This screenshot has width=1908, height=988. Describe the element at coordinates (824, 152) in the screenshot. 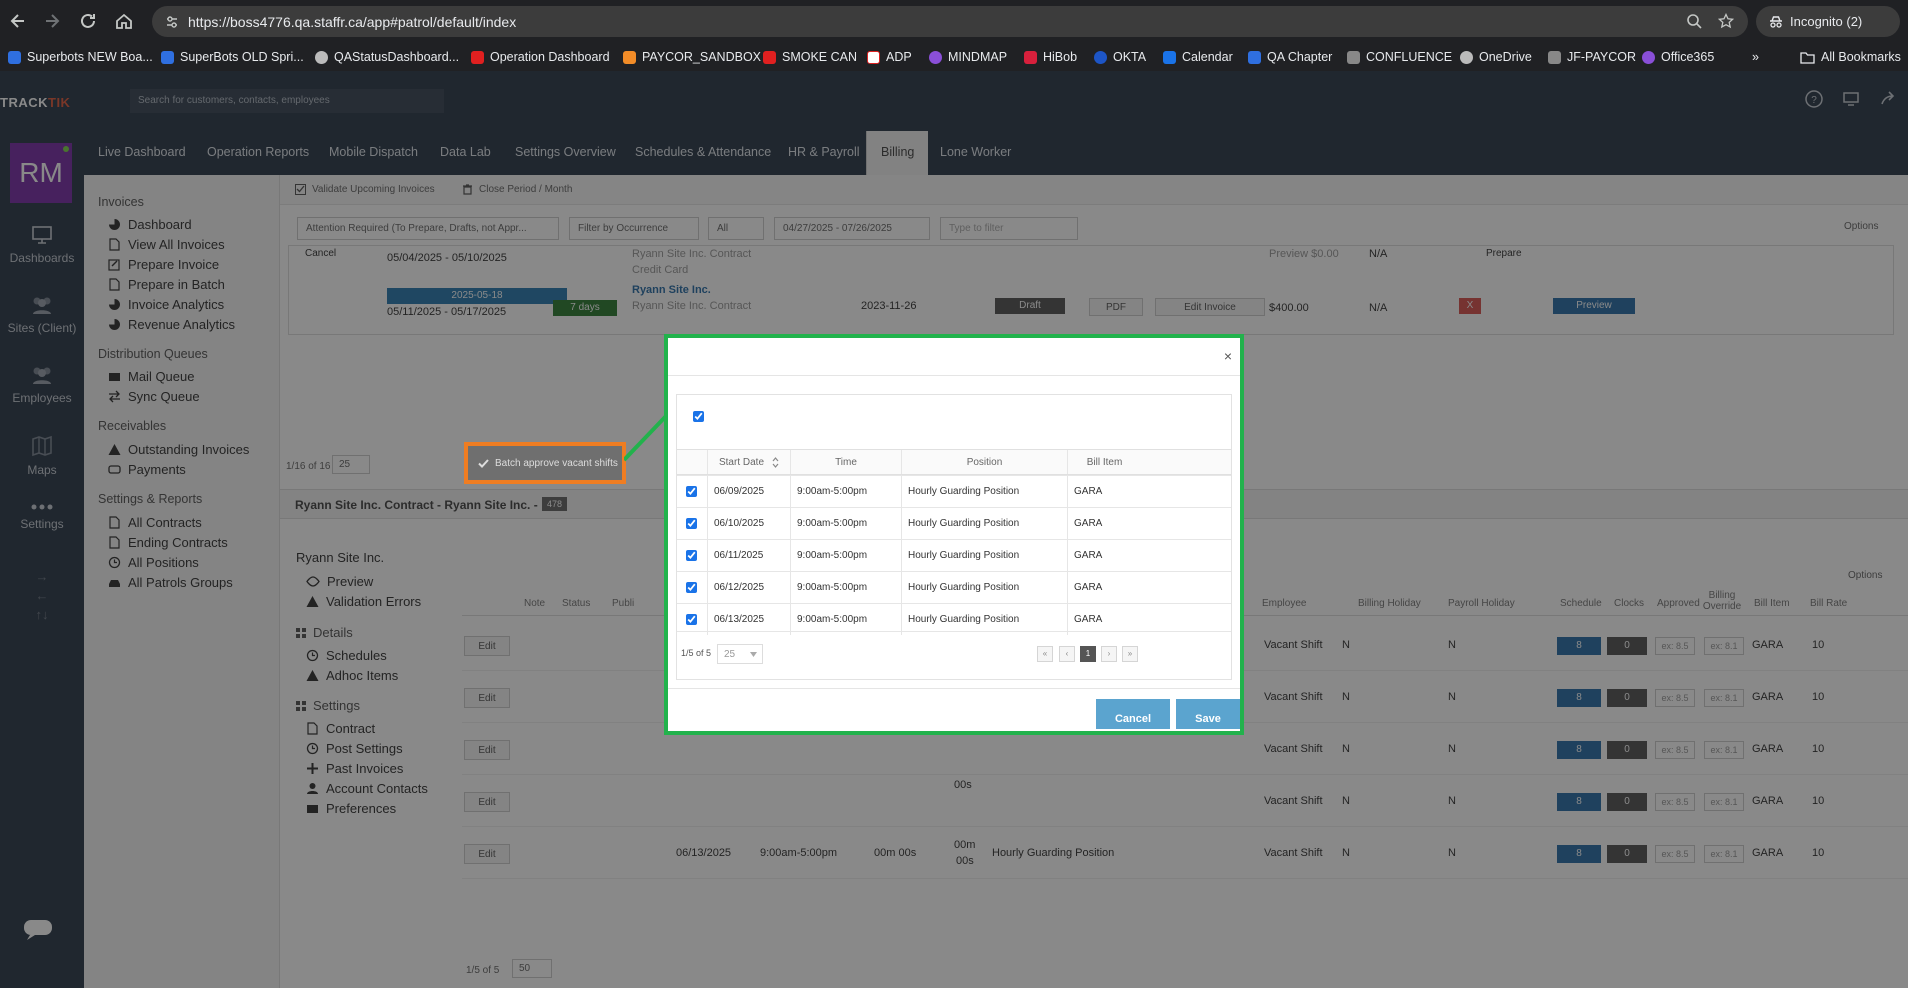

I see `module-tab: HR & Payroll` at that location.